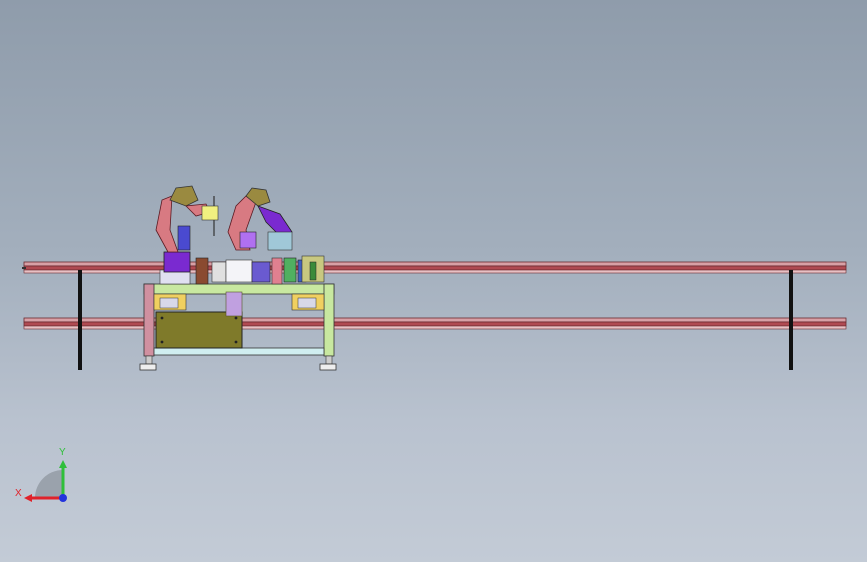 The height and width of the screenshot is (562, 867). Describe the element at coordinates (791, 320) in the screenshot. I see `rail-support-leg-right` at that location.